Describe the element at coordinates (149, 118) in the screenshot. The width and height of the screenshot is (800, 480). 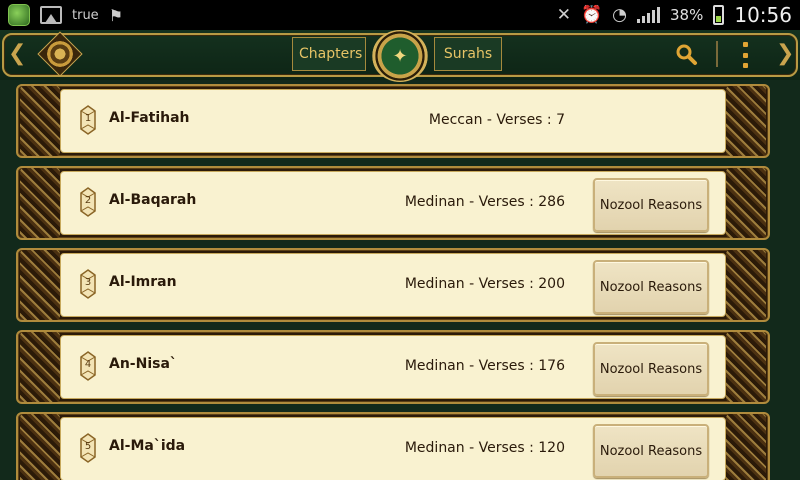
I see `surah-name: Al-Fatihah` at that location.